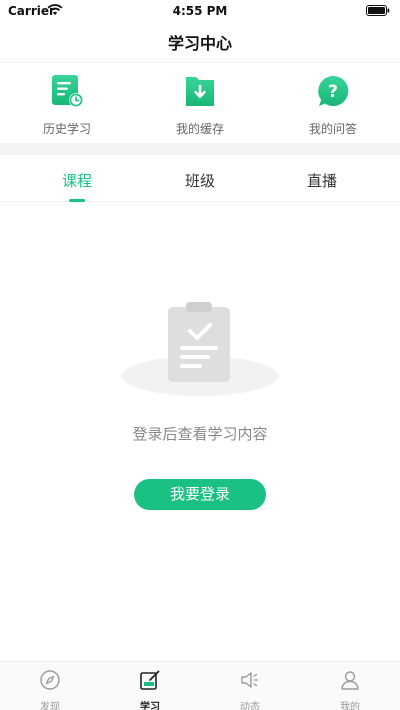 The image size is (400, 710). Describe the element at coordinates (378, 10) in the screenshot. I see `battery-icon` at that location.